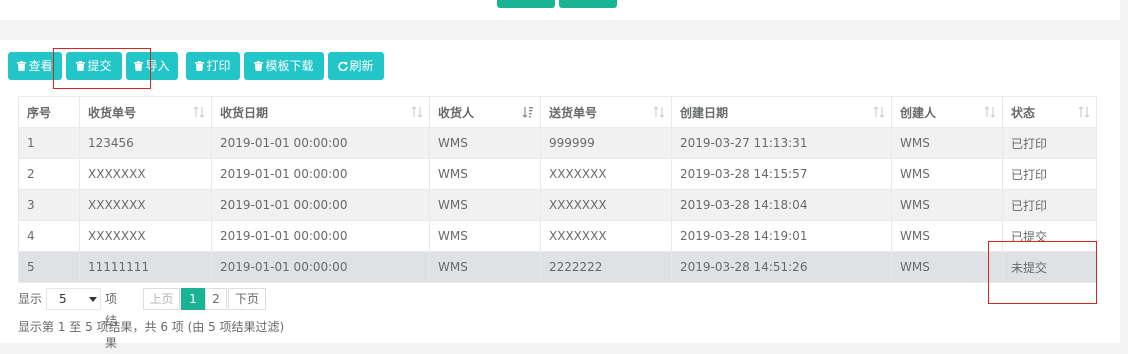  I want to click on table-cell: 999999, so click(606, 143).